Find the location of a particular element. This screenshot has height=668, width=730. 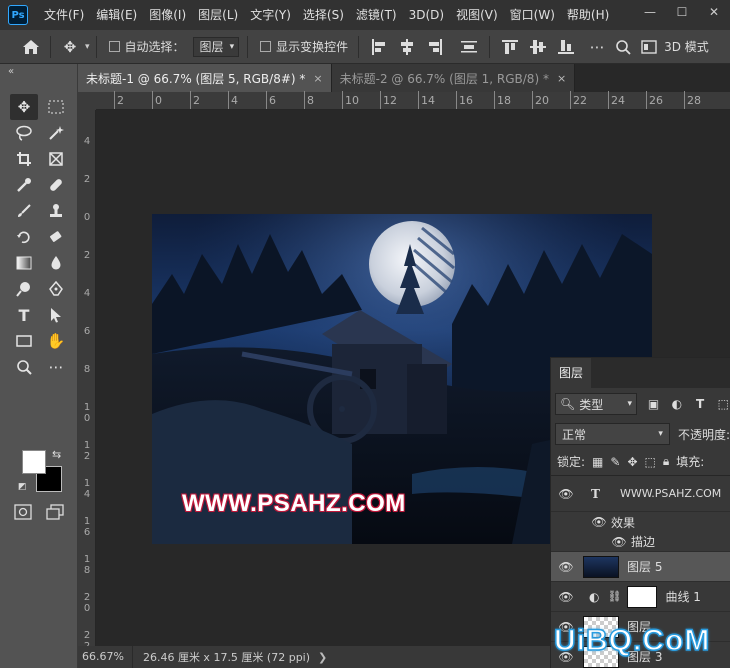

align-center-icon is located at coordinates (407, 47).